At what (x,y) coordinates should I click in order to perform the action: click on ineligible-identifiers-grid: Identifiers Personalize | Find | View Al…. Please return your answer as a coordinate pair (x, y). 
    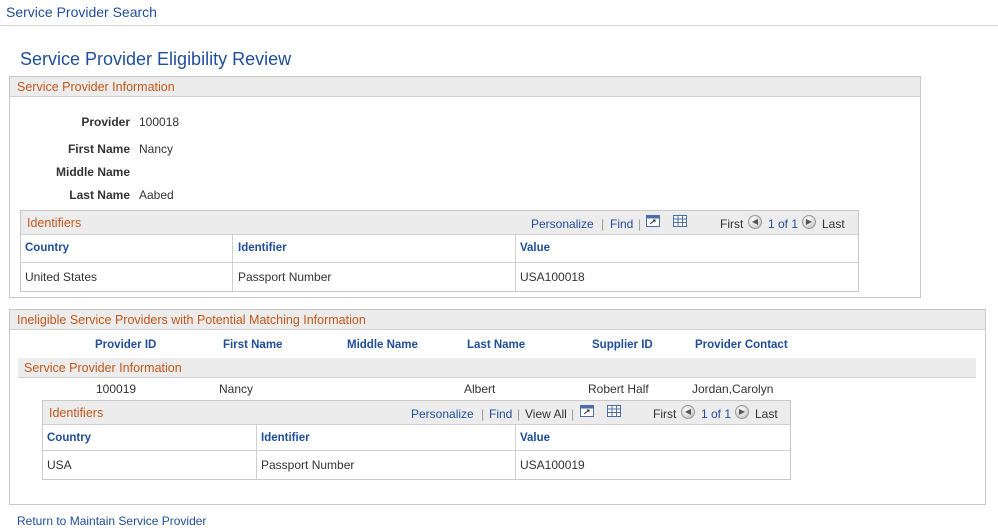
    Looking at the image, I should click on (416, 440).